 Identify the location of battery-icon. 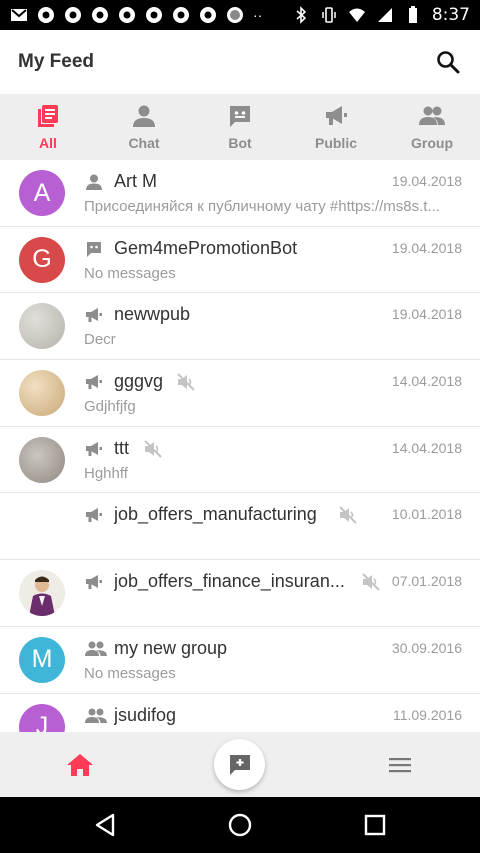
(412, 14).